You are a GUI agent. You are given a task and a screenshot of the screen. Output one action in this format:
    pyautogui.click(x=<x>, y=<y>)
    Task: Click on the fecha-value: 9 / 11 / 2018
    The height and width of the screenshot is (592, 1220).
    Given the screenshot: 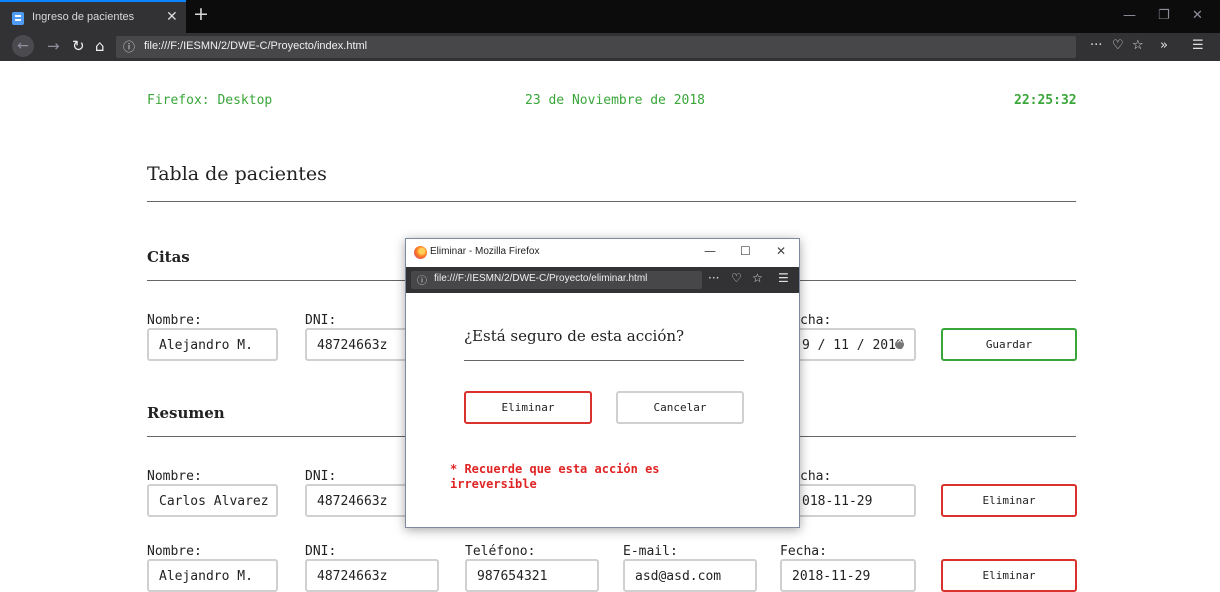 What is the action you would take?
    pyautogui.click(x=853, y=345)
    